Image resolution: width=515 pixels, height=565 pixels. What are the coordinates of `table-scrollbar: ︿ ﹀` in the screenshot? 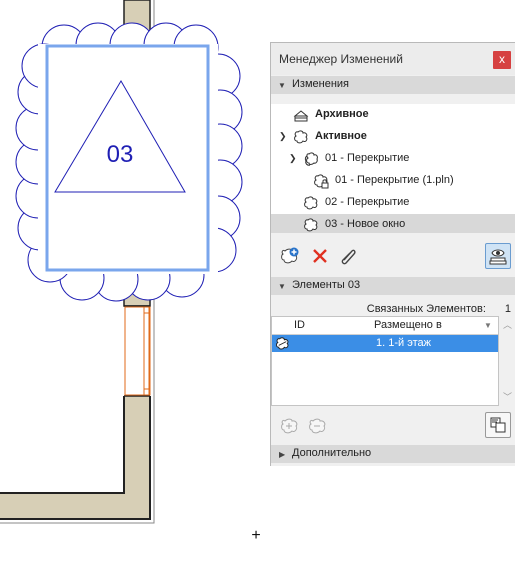 It's located at (507, 361).